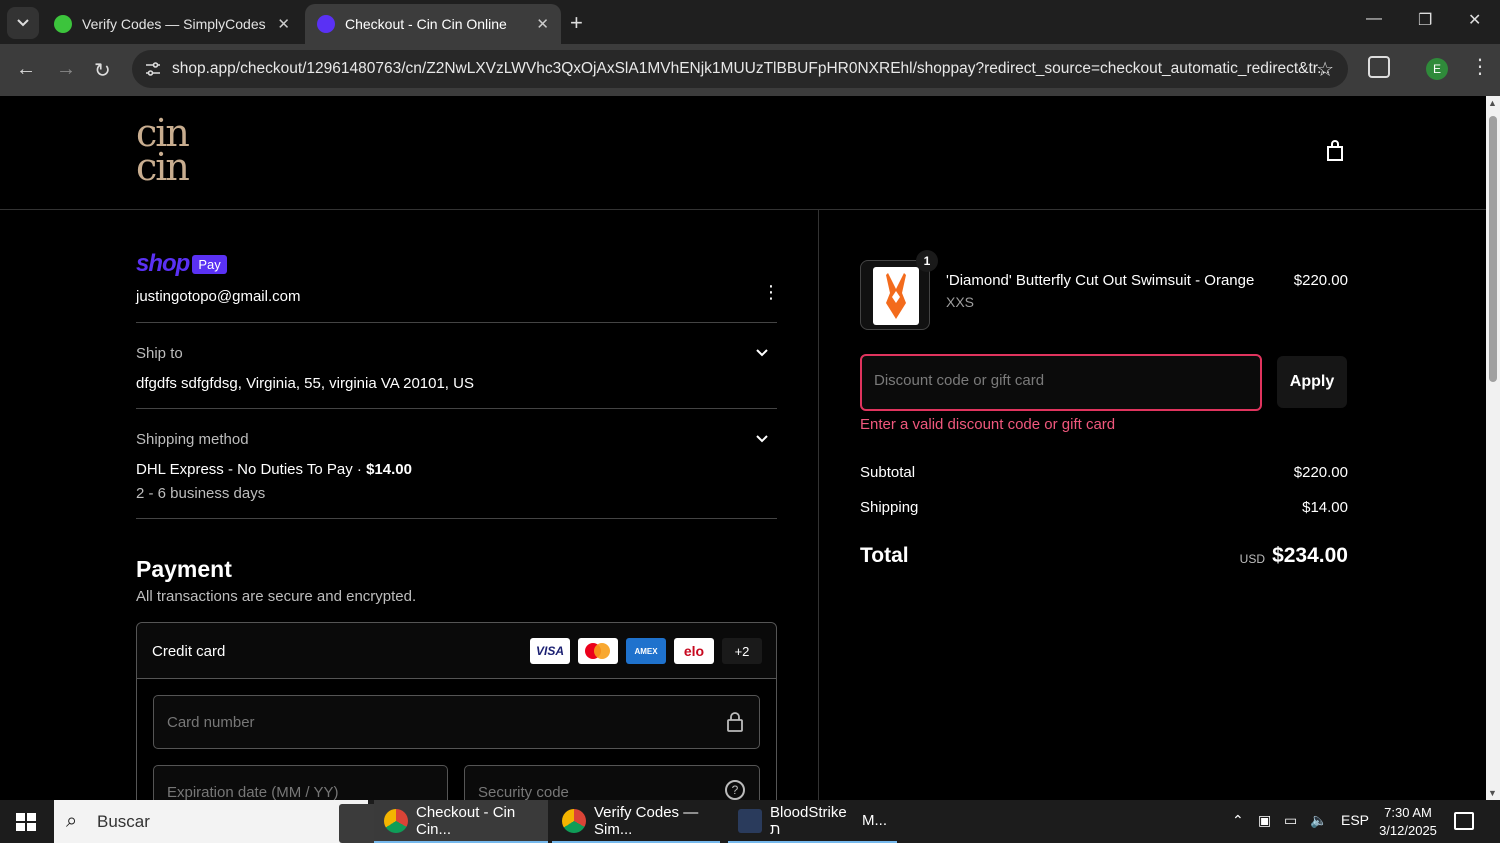 Image resolution: width=1500 pixels, height=843 pixels. I want to click on network-icon: ▭, so click(1290, 820).